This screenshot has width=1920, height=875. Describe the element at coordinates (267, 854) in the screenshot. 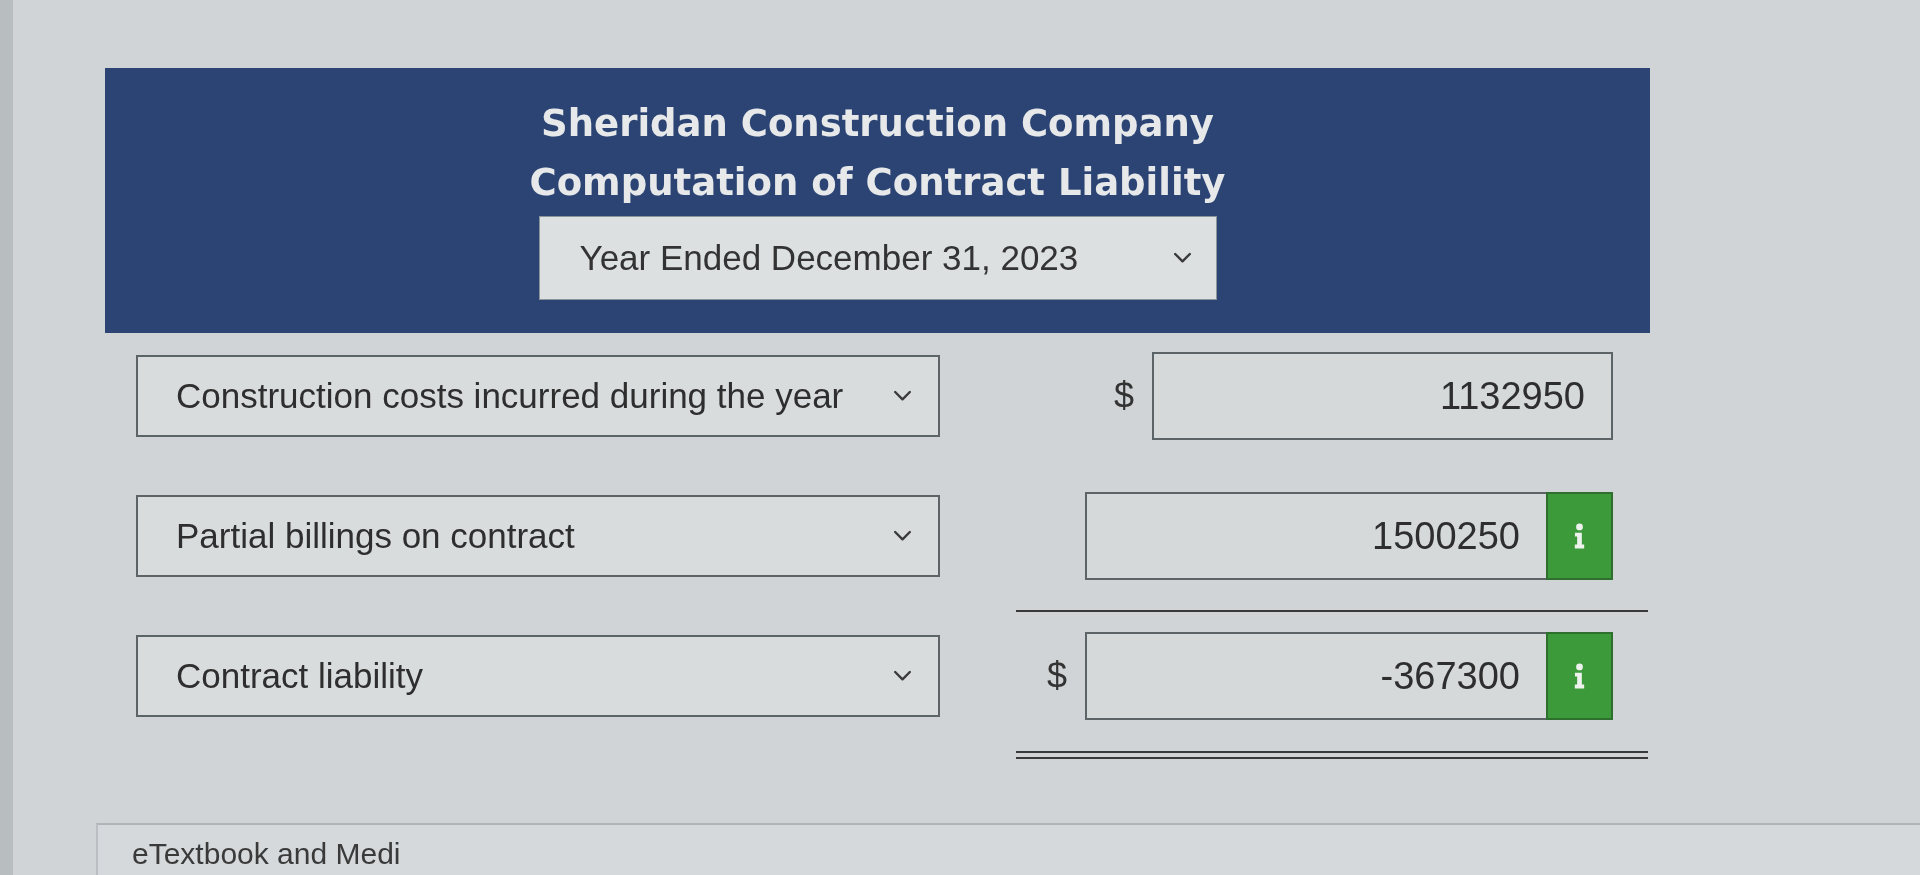

I see `section-heading: eTextbook and Medi` at that location.